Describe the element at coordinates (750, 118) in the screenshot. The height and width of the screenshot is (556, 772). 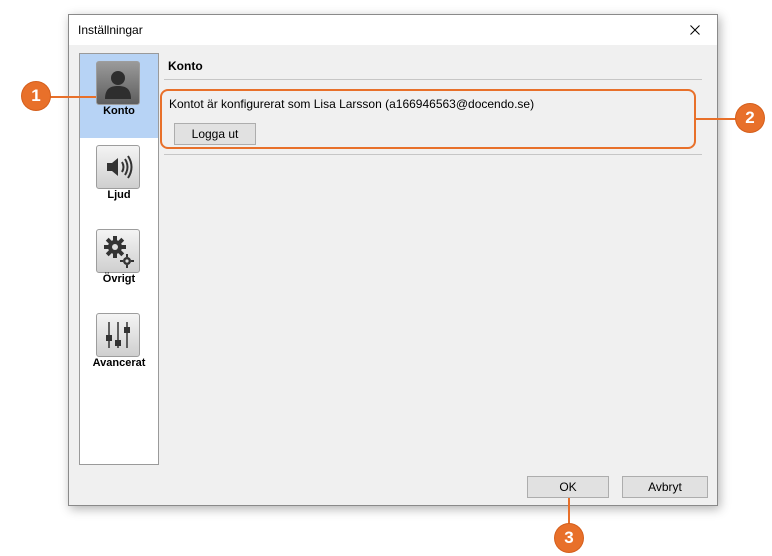
I see `callout-badge-2: 2` at that location.